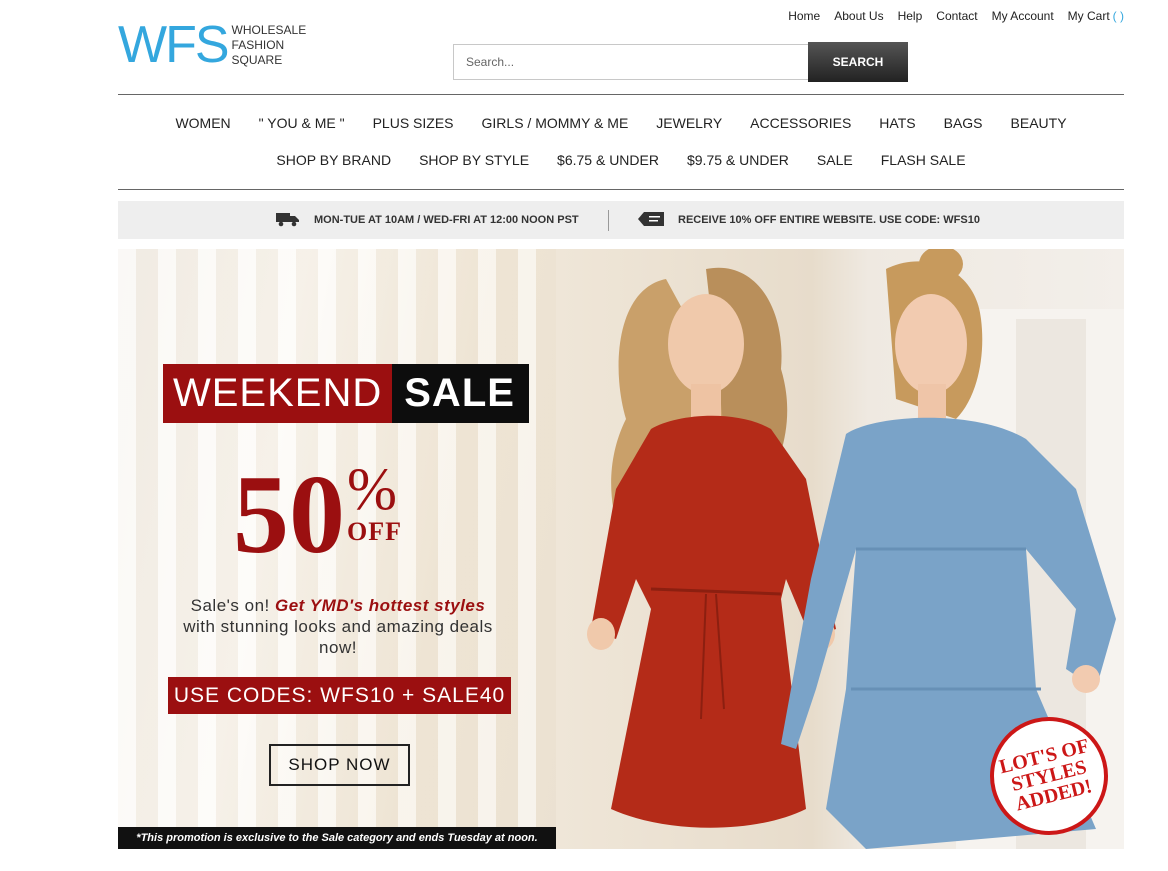  What do you see at coordinates (804, 16) in the screenshot?
I see `home-link: Home` at bounding box center [804, 16].